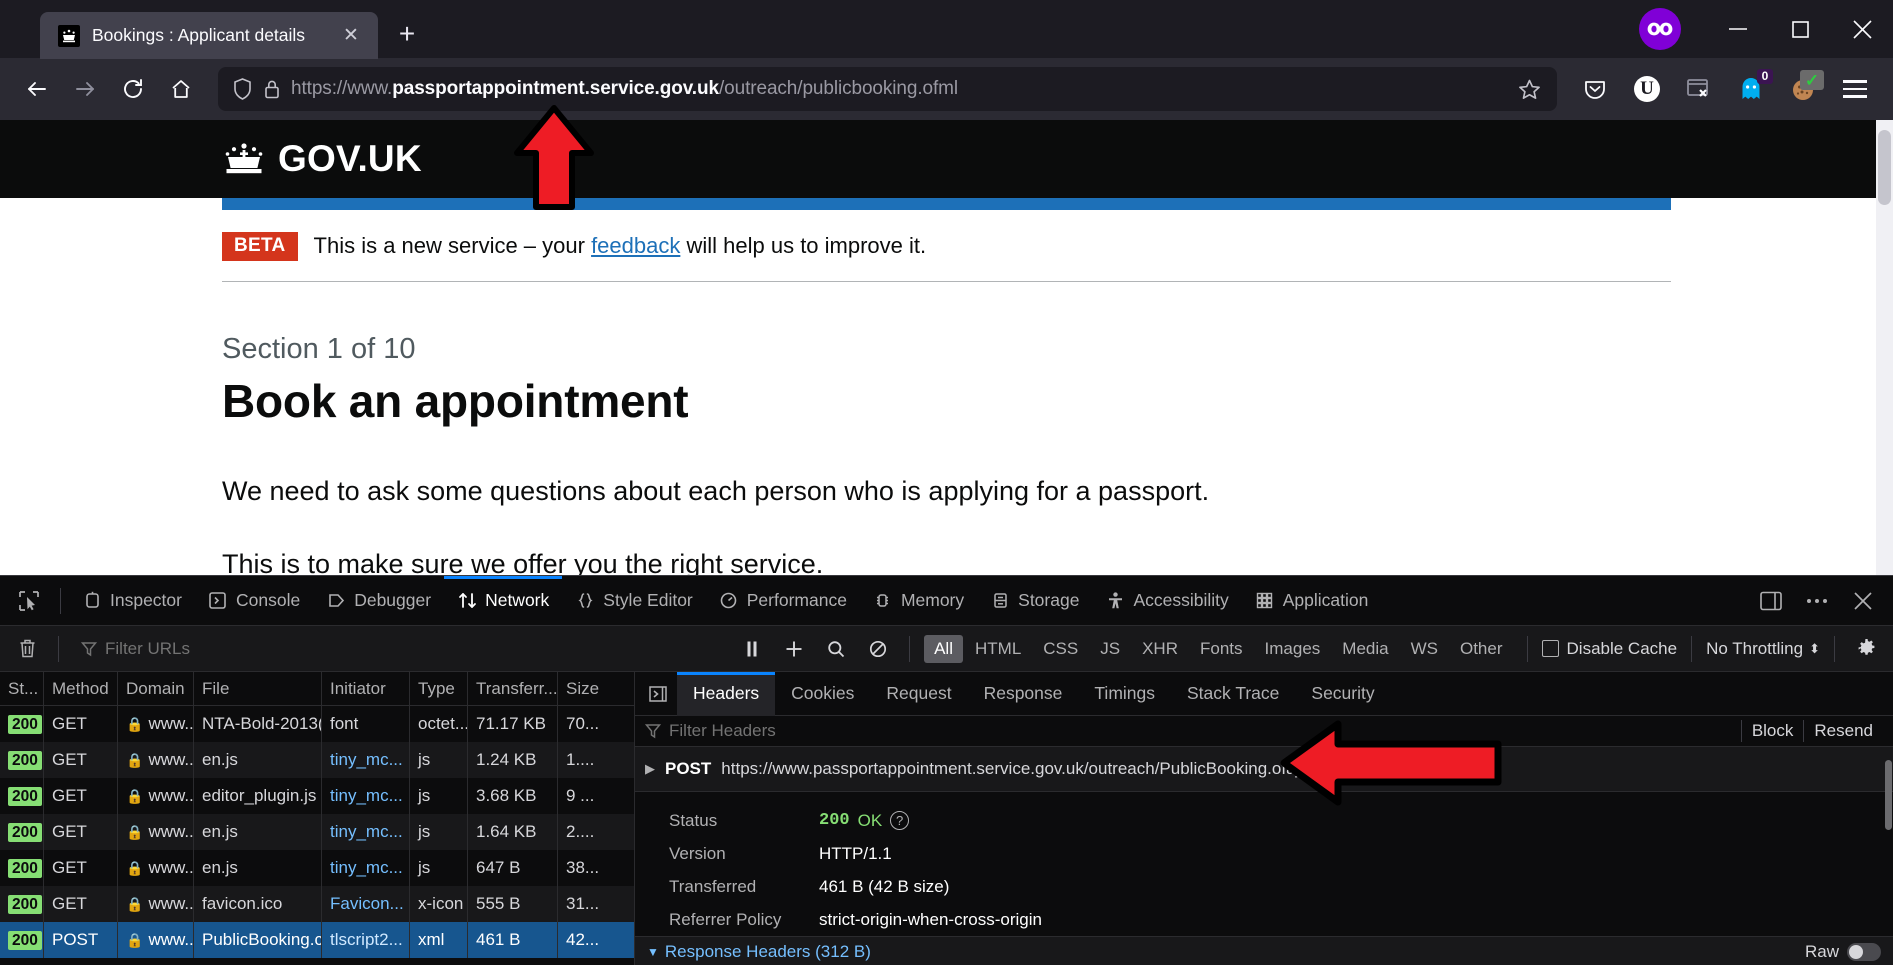  I want to click on question-mark-icon: ?, so click(900, 821).